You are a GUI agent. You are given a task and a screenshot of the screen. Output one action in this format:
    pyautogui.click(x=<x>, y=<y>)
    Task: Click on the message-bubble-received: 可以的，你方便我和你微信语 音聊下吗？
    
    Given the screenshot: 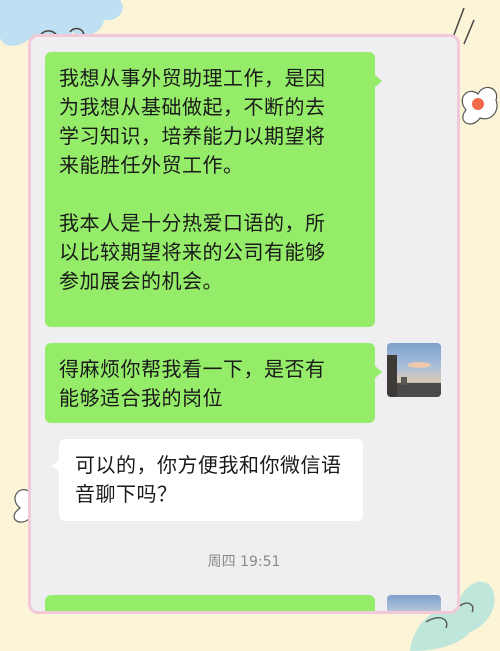 What is the action you would take?
    pyautogui.click(x=207, y=480)
    